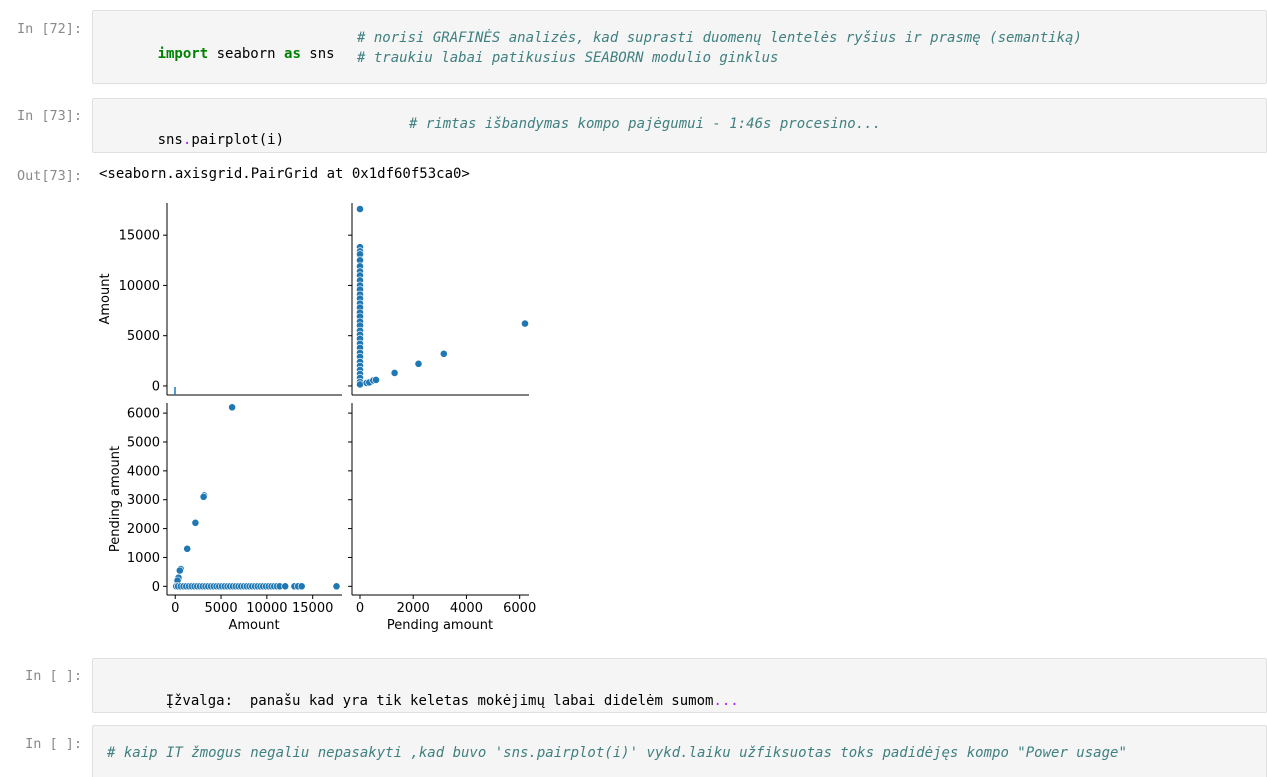 The image size is (1267, 777). Describe the element at coordinates (442, 514) in the screenshot. I see `x-ticks-pending: 0 2000 4000 6000` at that location.